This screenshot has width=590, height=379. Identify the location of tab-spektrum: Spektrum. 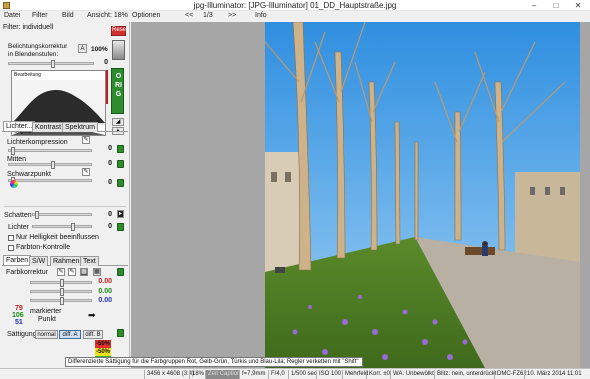
(80, 127).